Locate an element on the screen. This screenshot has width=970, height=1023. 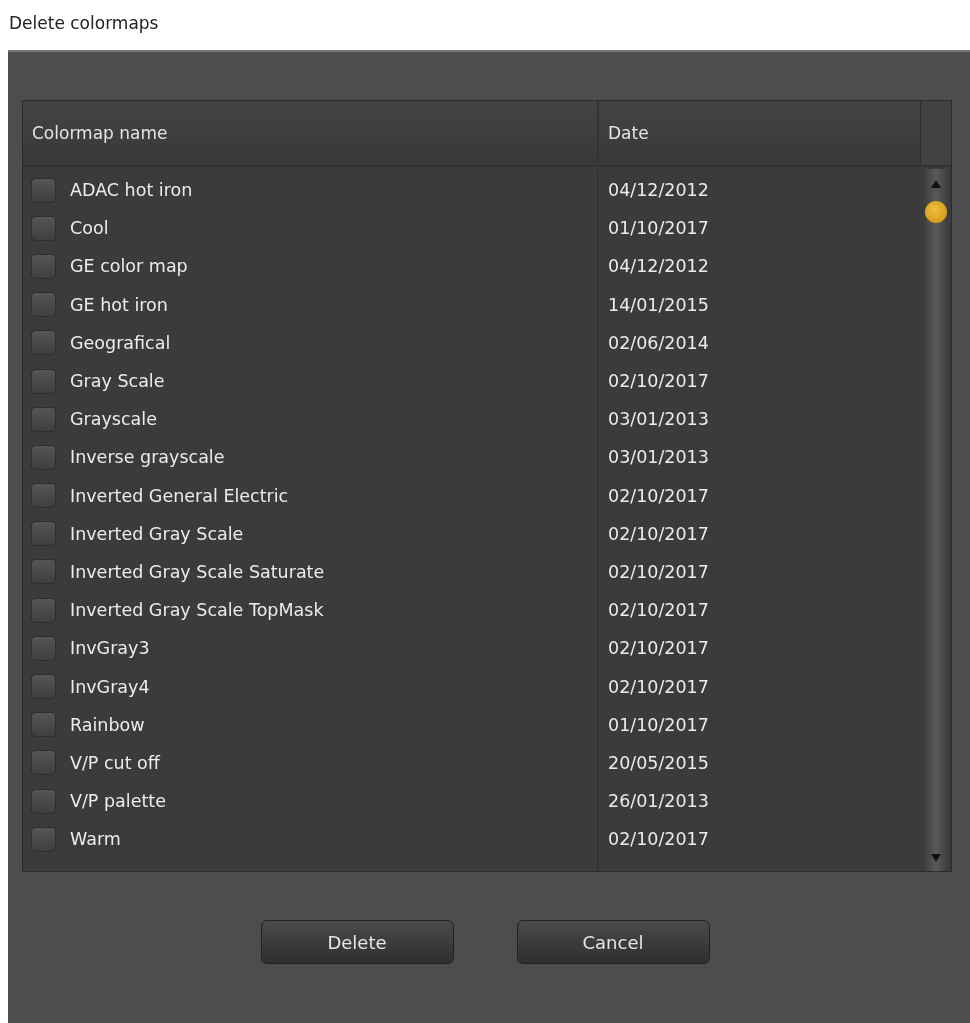
colormap-name: Inverted General Electric is located at coordinates (179, 495).